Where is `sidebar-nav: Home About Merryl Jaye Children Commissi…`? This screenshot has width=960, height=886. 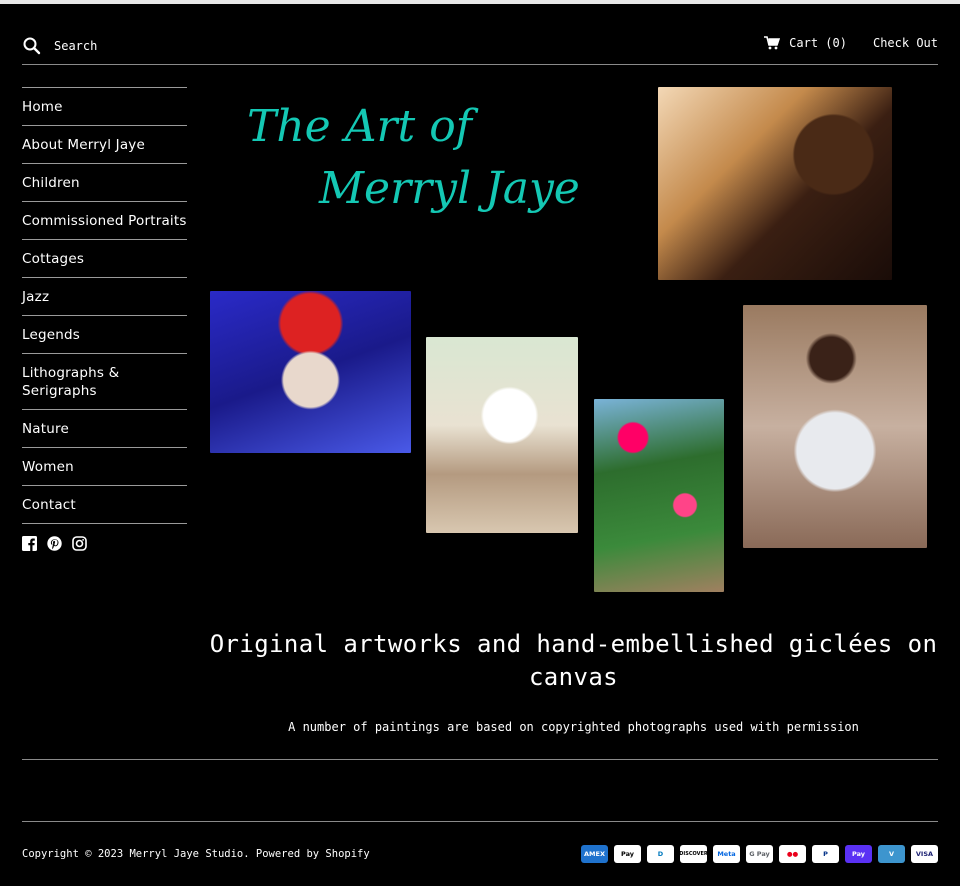 sidebar-nav: Home About Merryl Jaye Children Commissi… is located at coordinates (104, 319).